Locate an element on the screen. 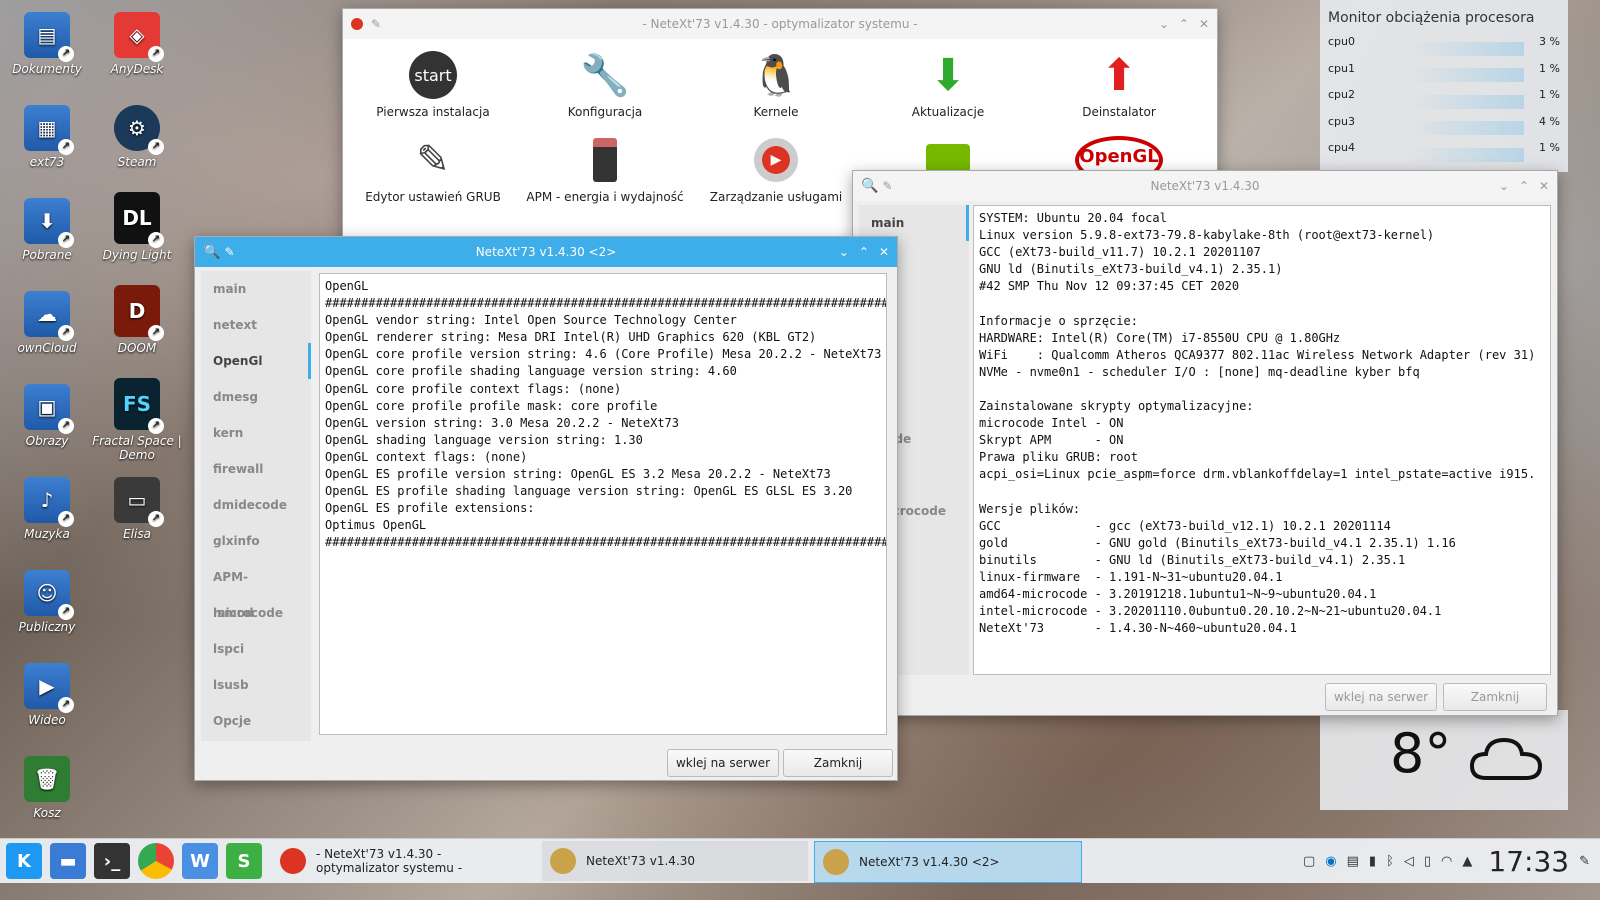 Image resolution: width=1600 pixels, height=900 pixels. desktop-icon-dying-light: DL ↗ Dying Light is located at coordinates (137, 227).